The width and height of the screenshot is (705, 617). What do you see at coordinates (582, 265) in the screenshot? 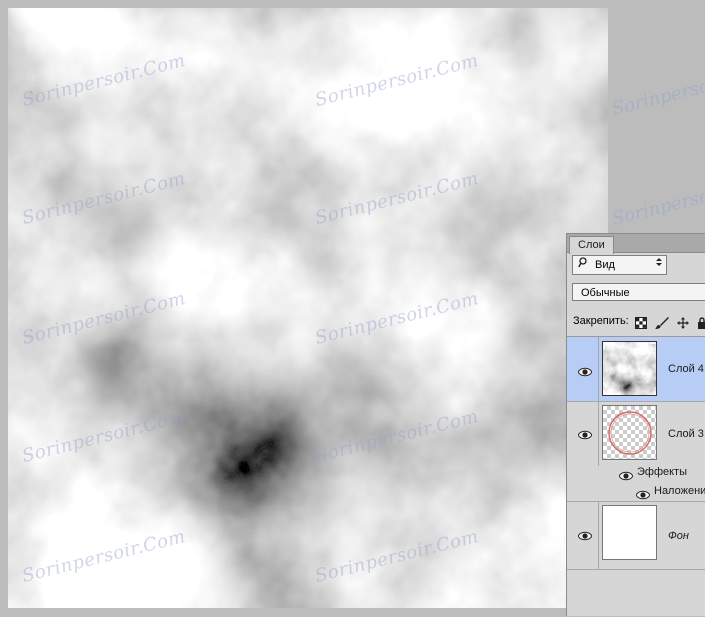
I see `search-icon` at bounding box center [582, 265].